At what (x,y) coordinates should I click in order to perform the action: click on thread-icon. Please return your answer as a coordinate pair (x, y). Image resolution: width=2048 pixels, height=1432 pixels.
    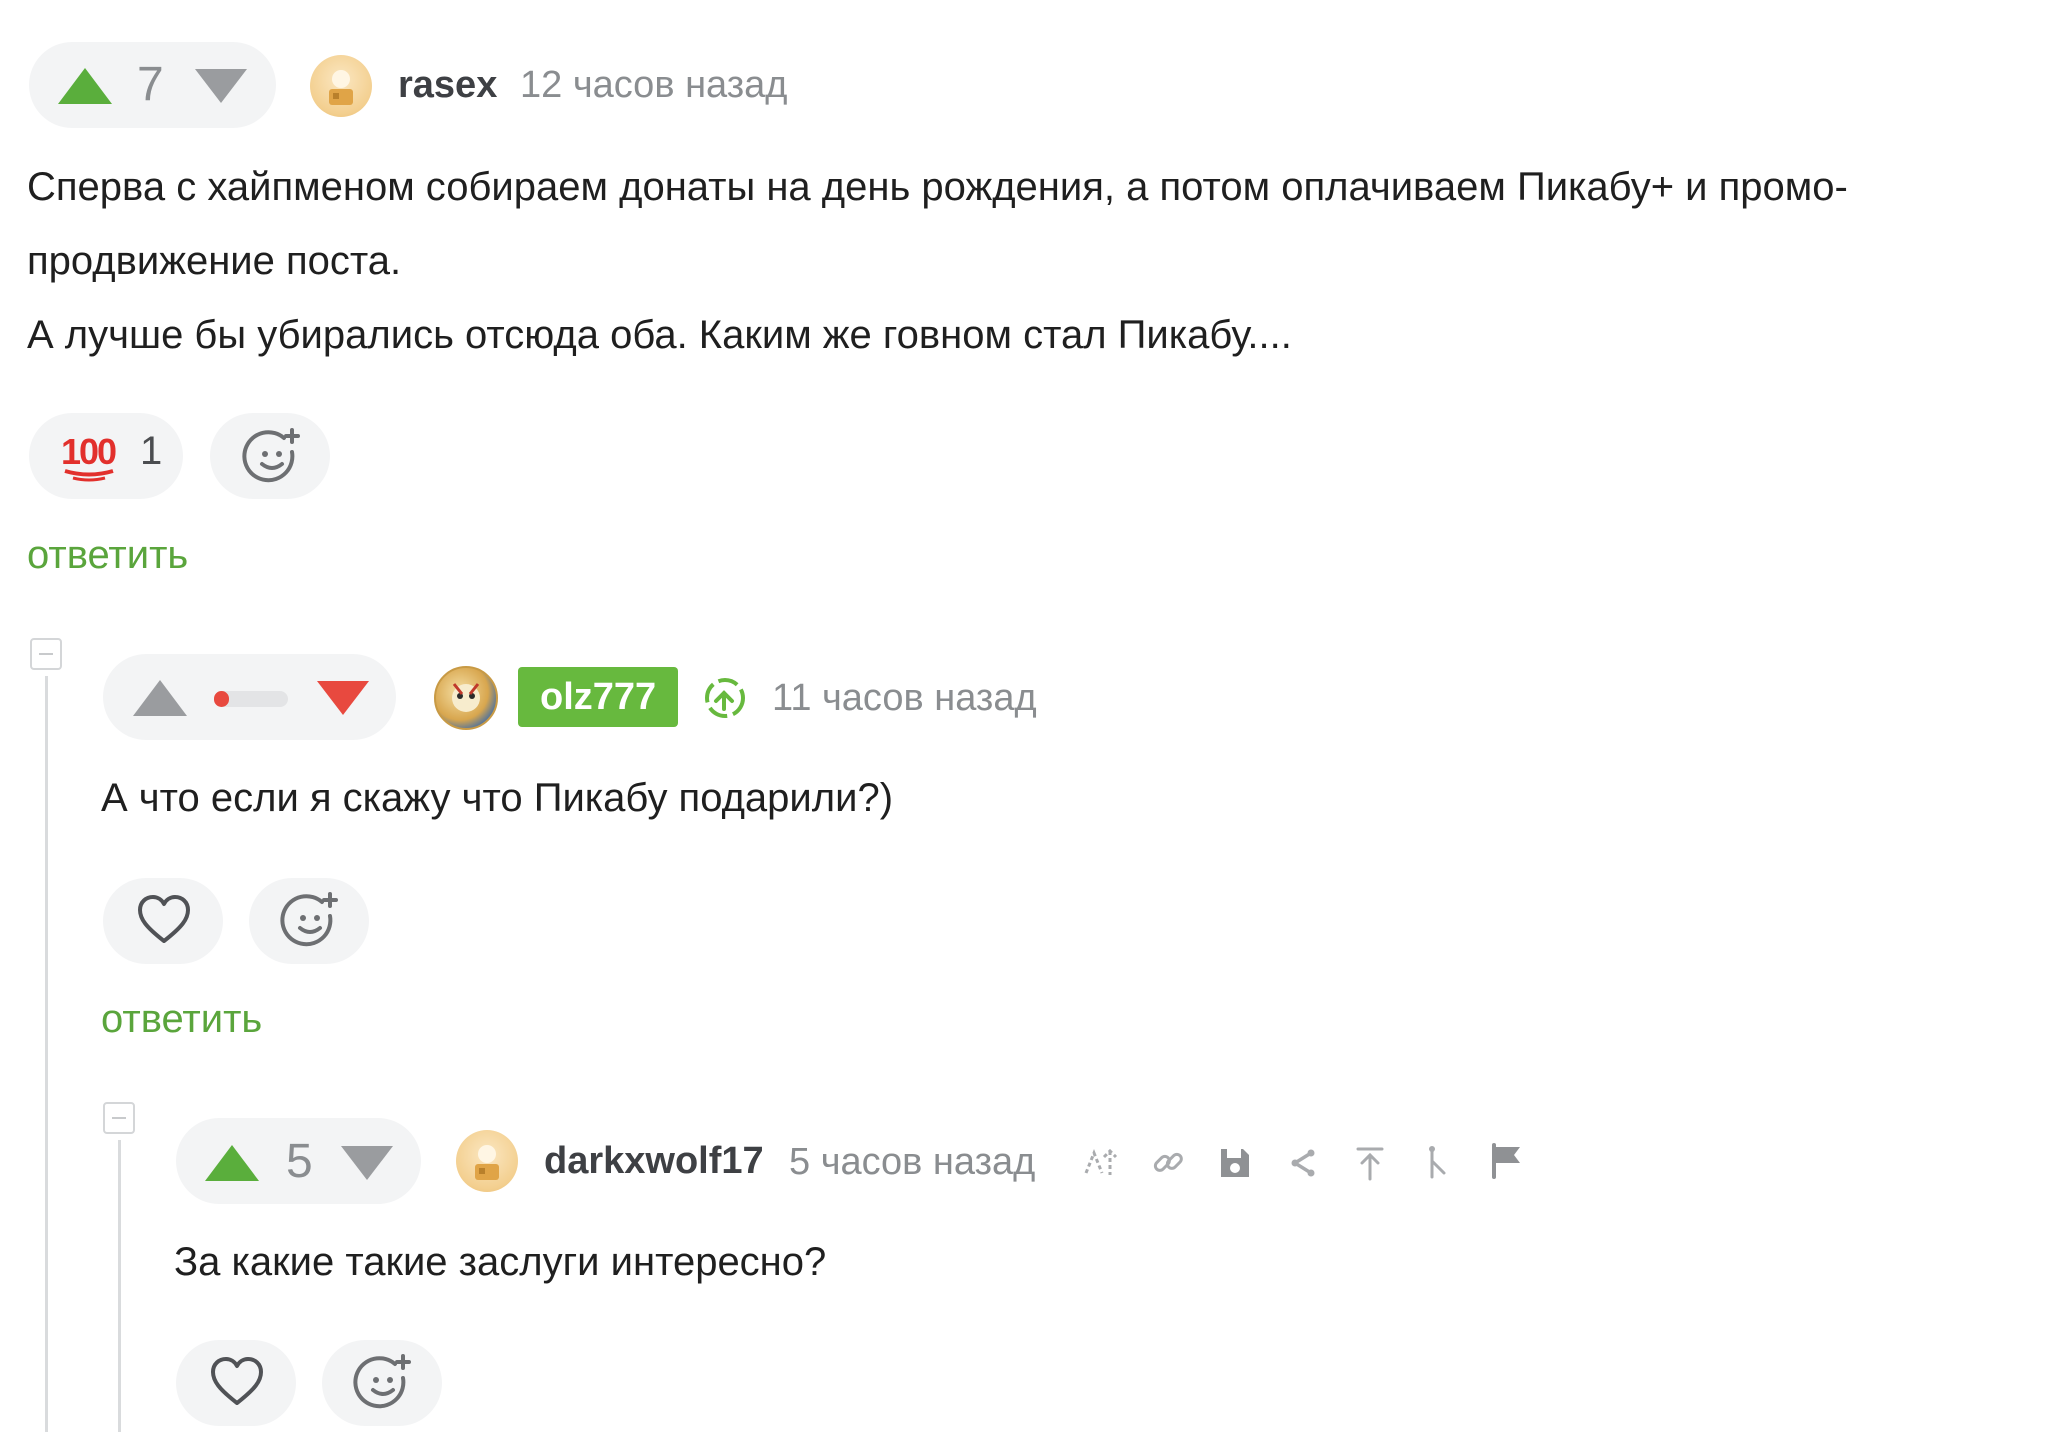
    Looking at the image, I should click on (1438, 1163).